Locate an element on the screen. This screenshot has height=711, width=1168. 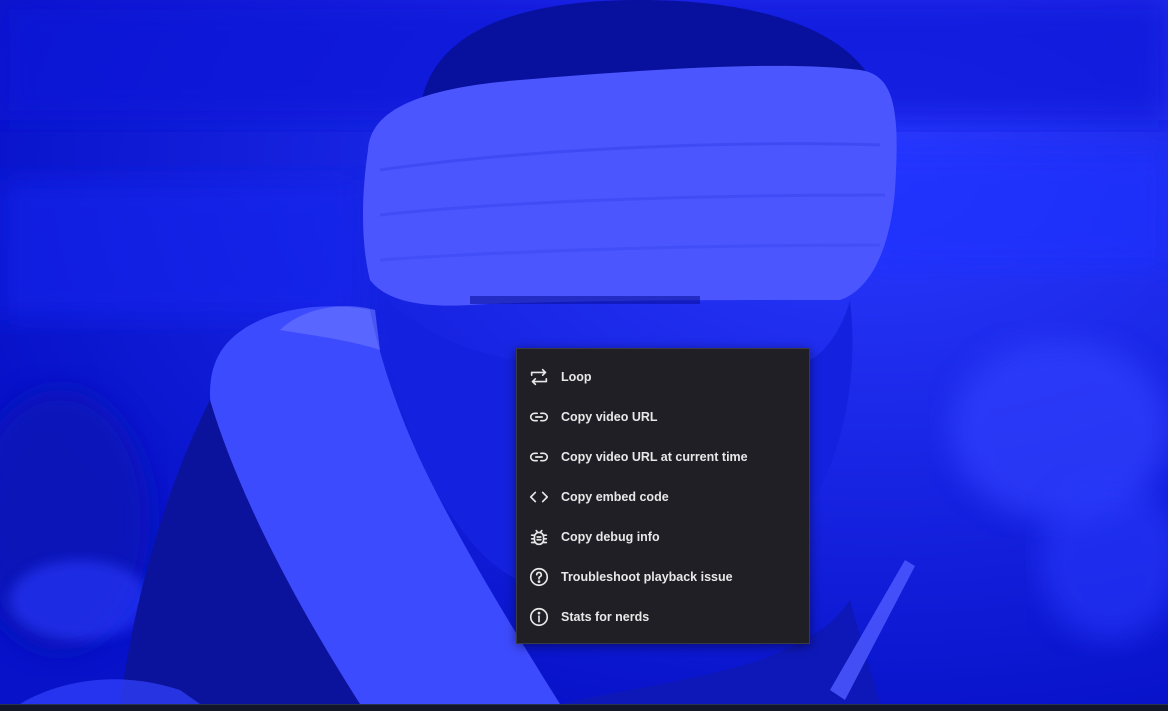
loop-icon is located at coordinates (539, 377).